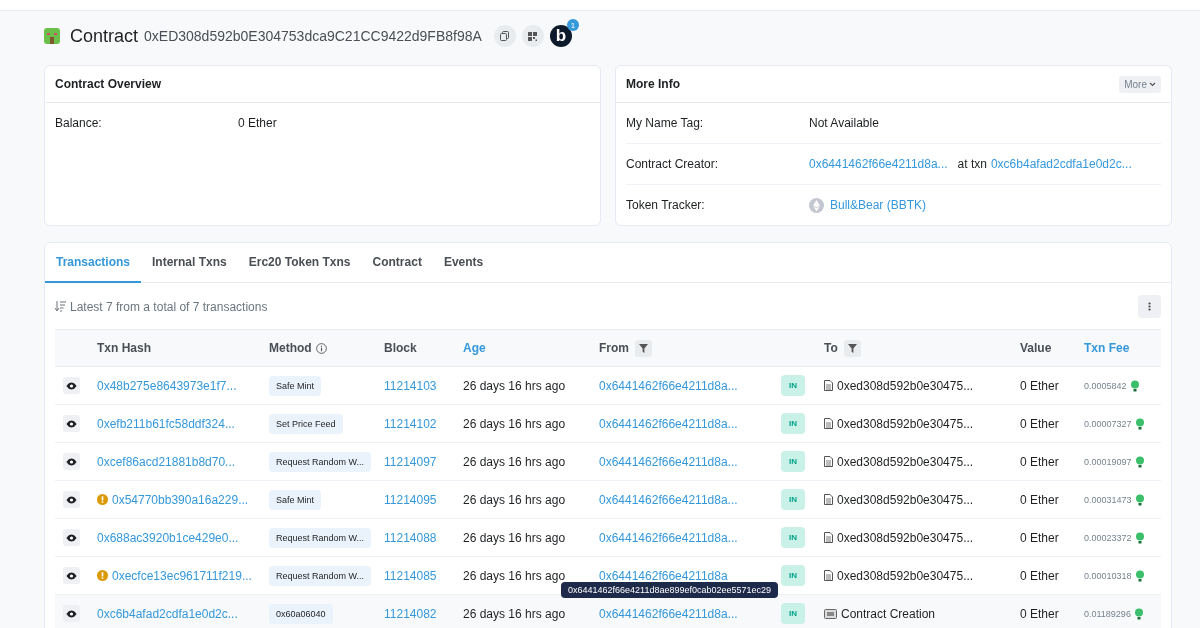 This screenshot has width=1200, height=628. Describe the element at coordinates (828, 385) in the screenshot. I see `document-icon` at that location.